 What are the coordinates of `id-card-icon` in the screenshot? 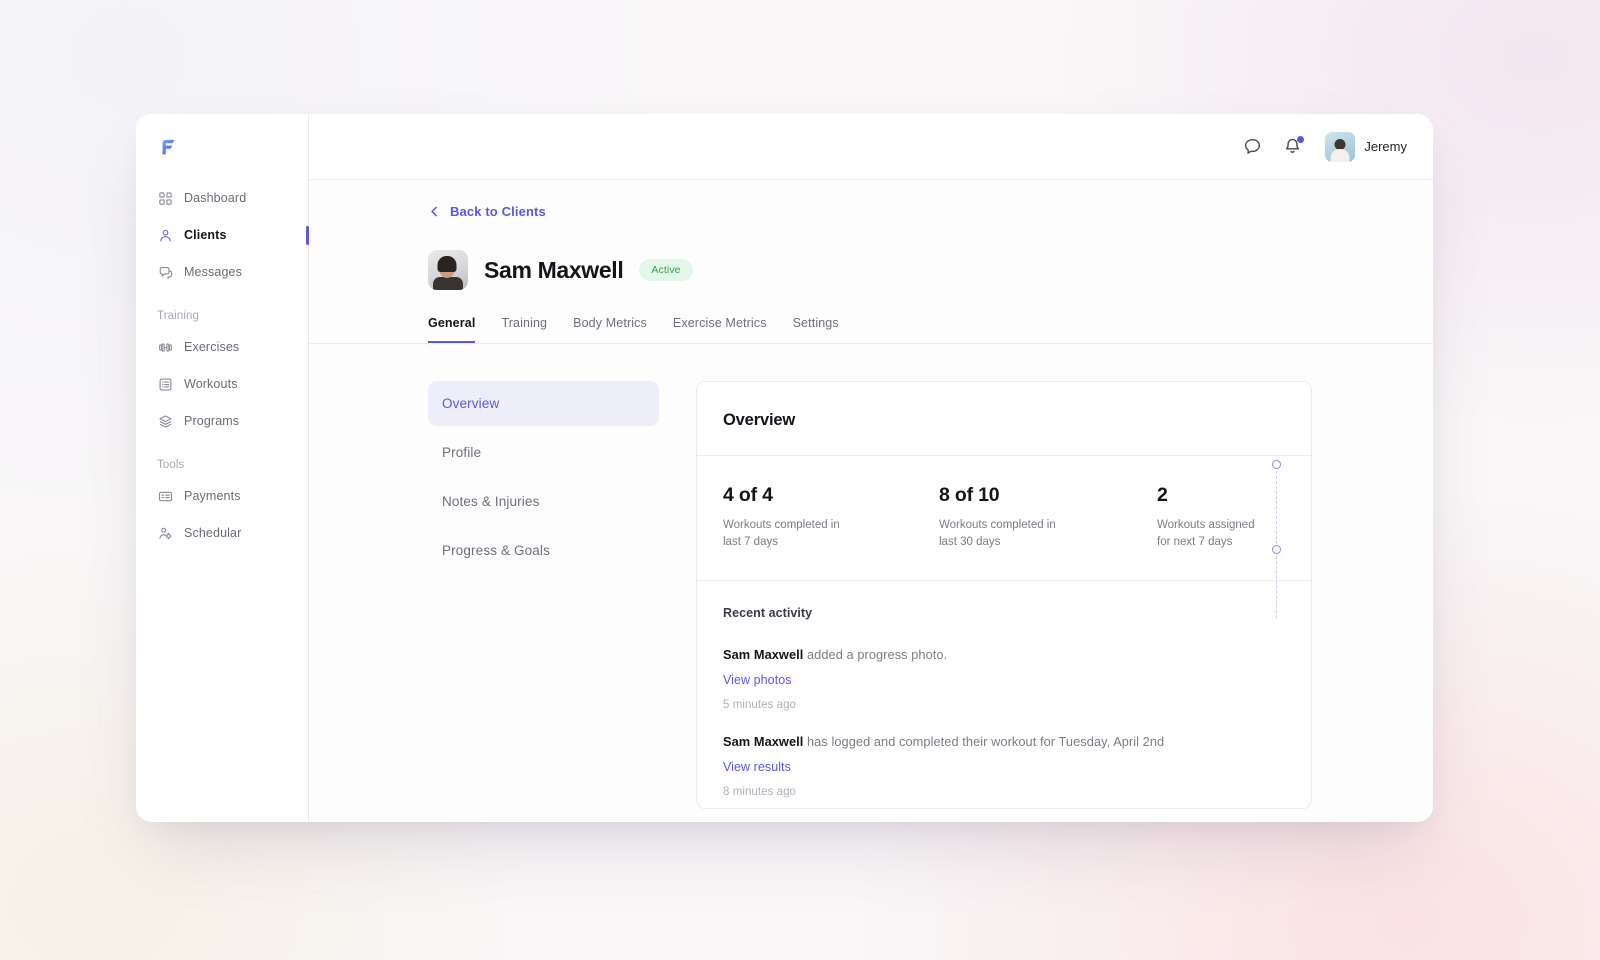 It's located at (165, 496).